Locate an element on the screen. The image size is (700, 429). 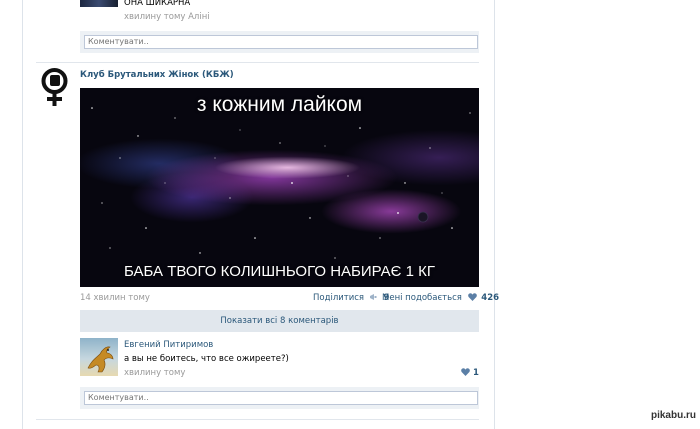
group-name-link: Клуб Брутальних Жінок (КБЖ) is located at coordinates (157, 75).